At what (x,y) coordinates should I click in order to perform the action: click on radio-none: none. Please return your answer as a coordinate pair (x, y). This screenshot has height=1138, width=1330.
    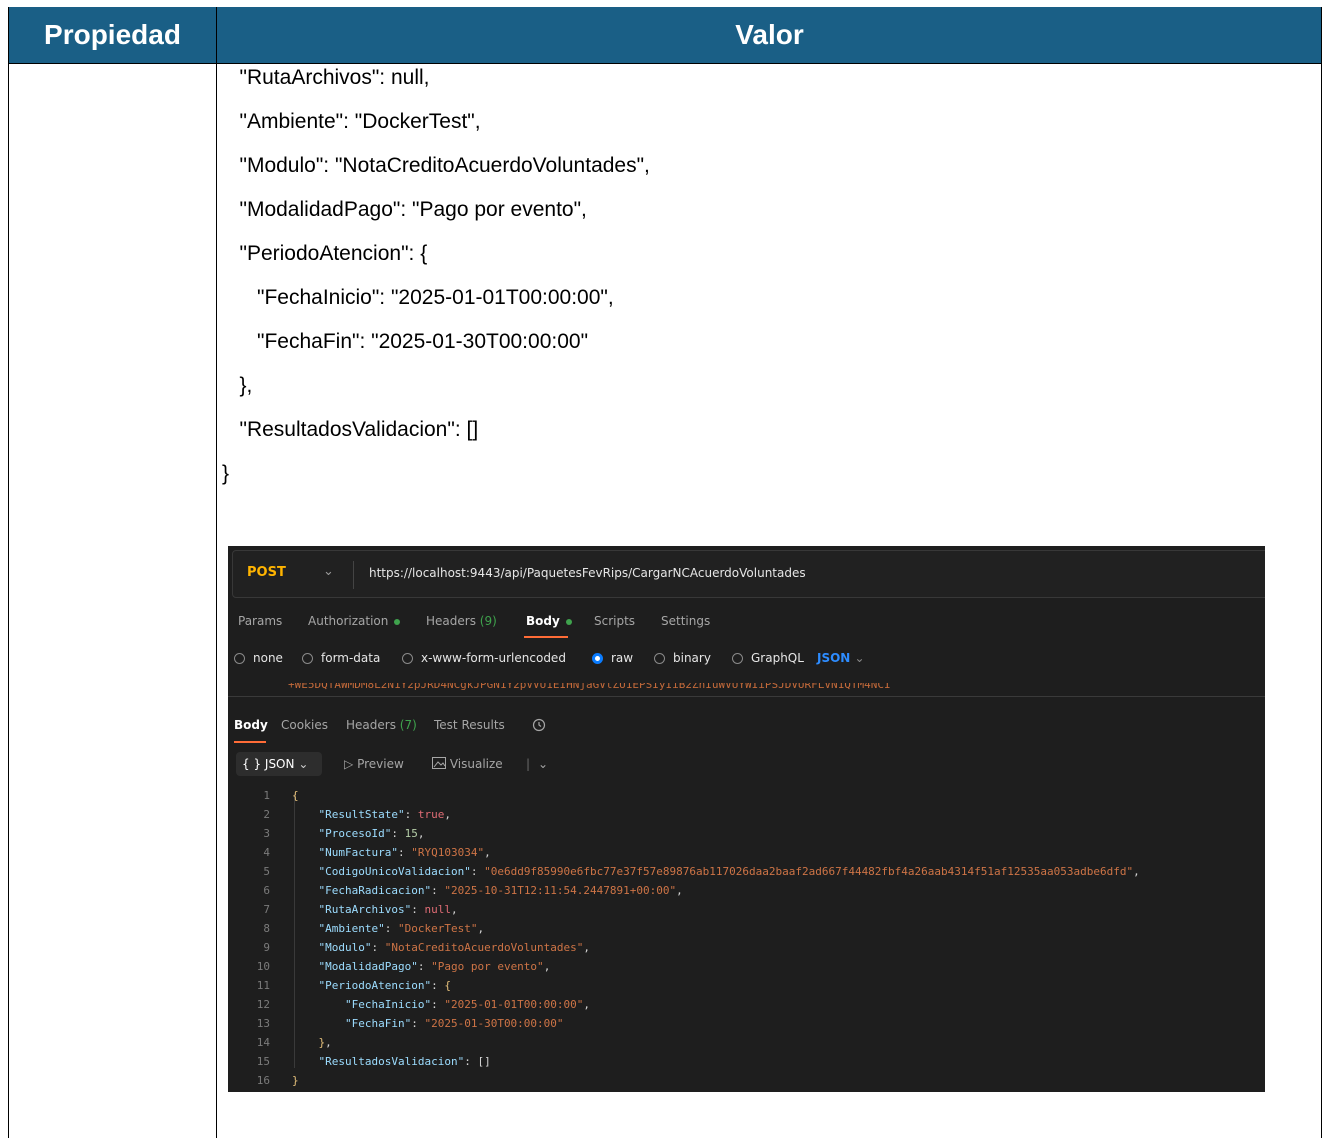
    Looking at the image, I should click on (258, 658).